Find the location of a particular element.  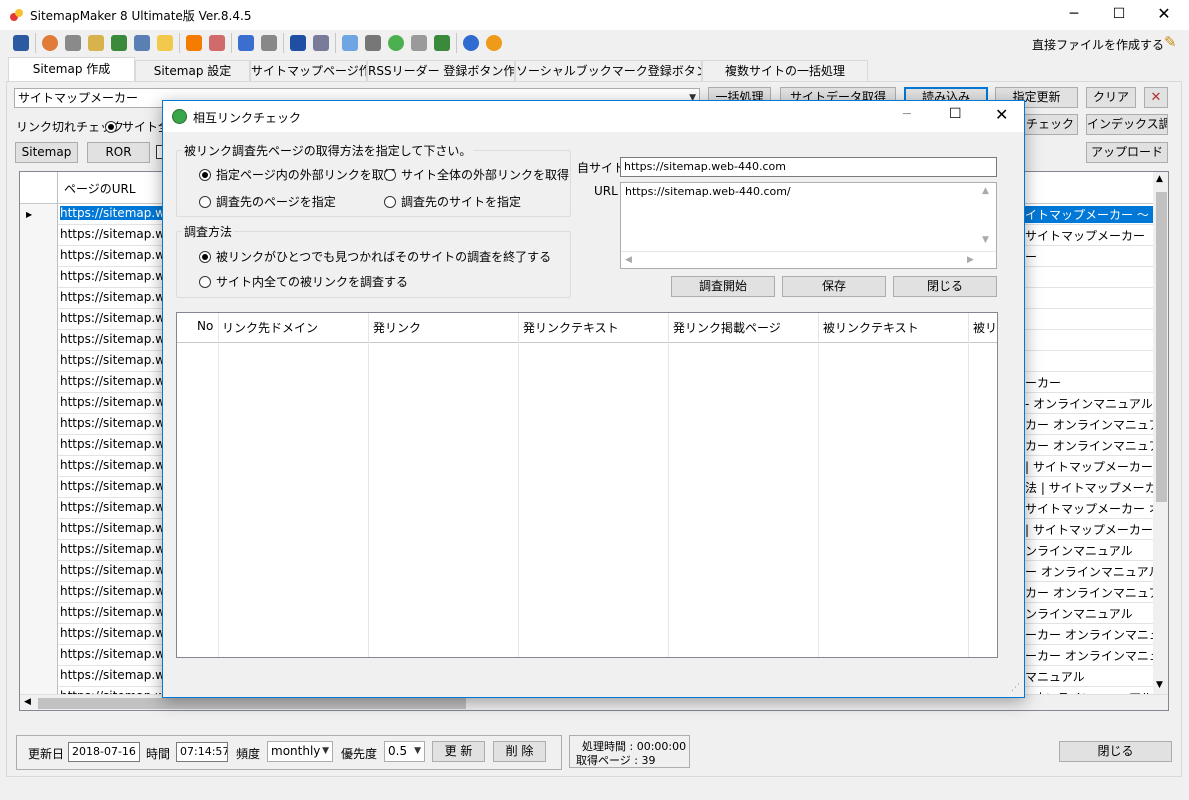

grid-header-corner is located at coordinates (39, 188).